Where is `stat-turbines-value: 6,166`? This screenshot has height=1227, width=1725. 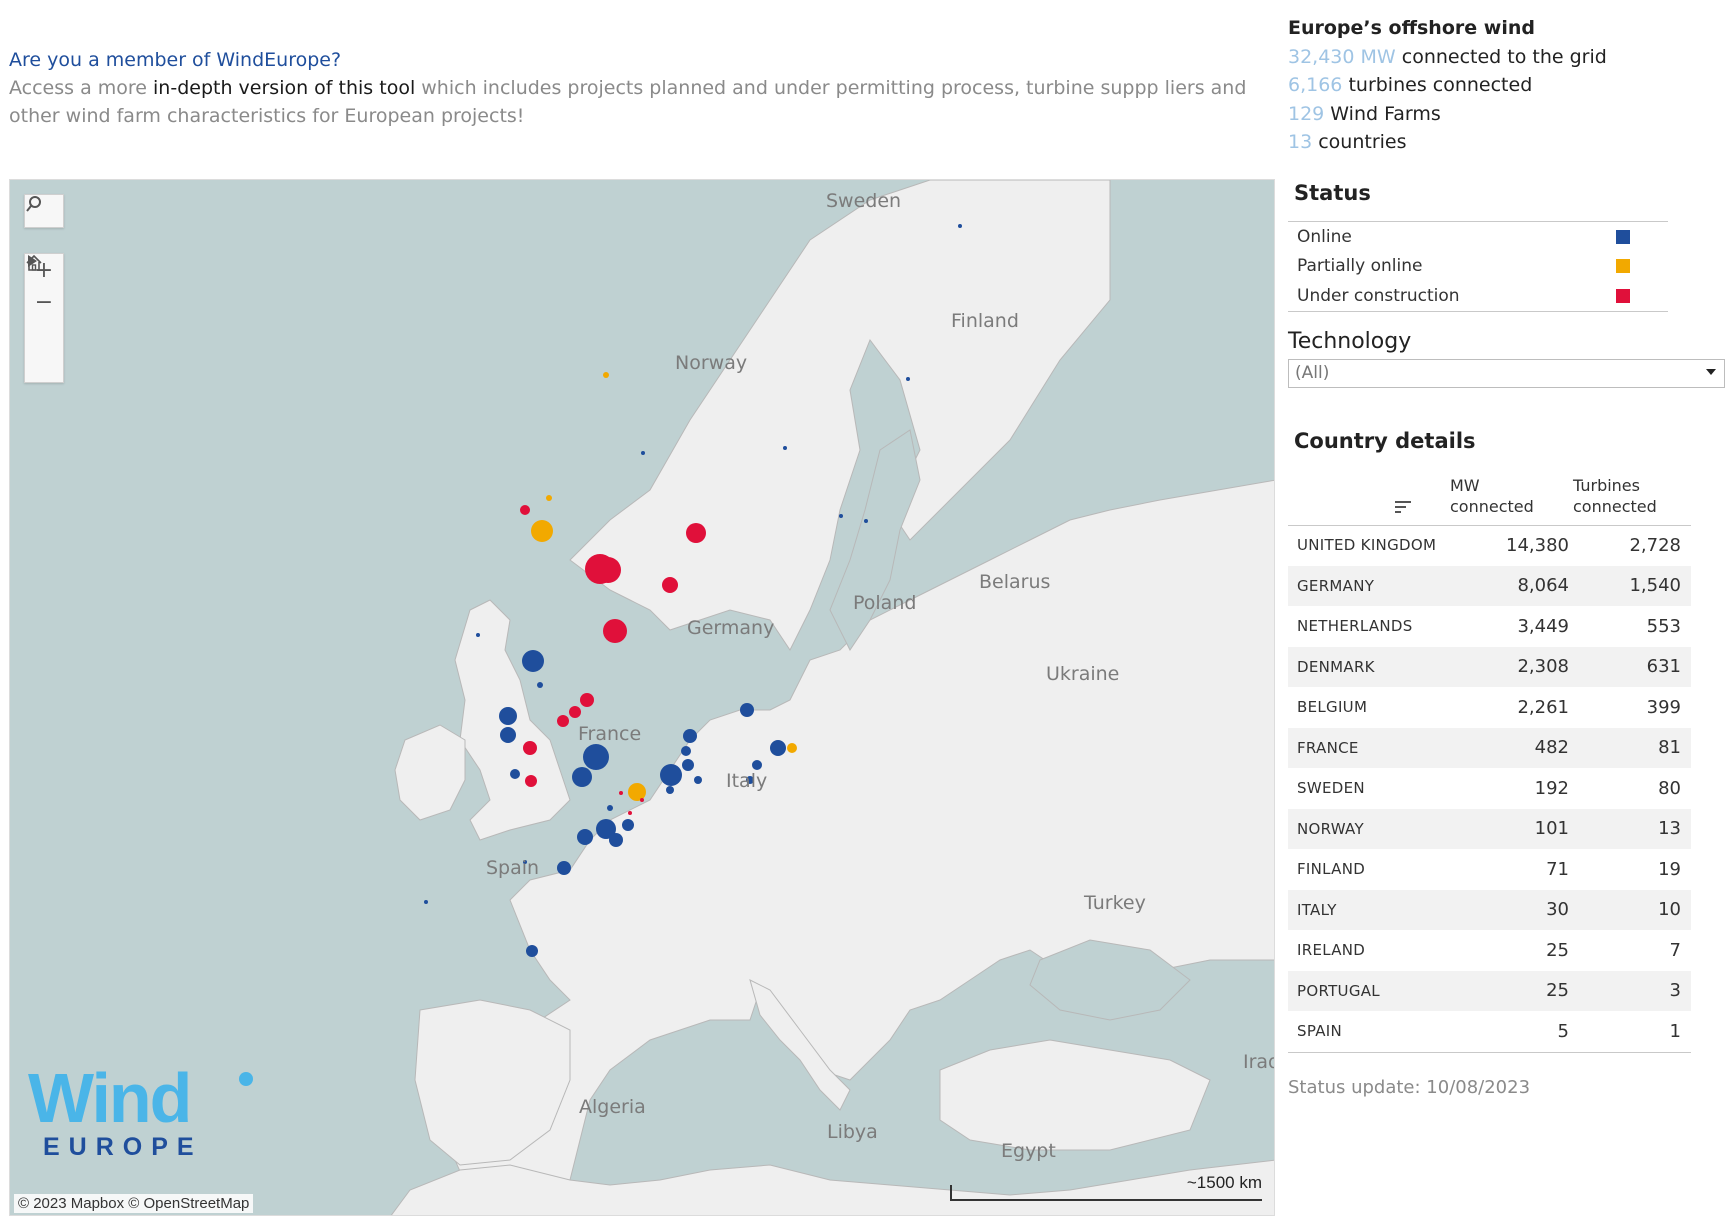
stat-turbines-value: 6,166 is located at coordinates (1315, 85).